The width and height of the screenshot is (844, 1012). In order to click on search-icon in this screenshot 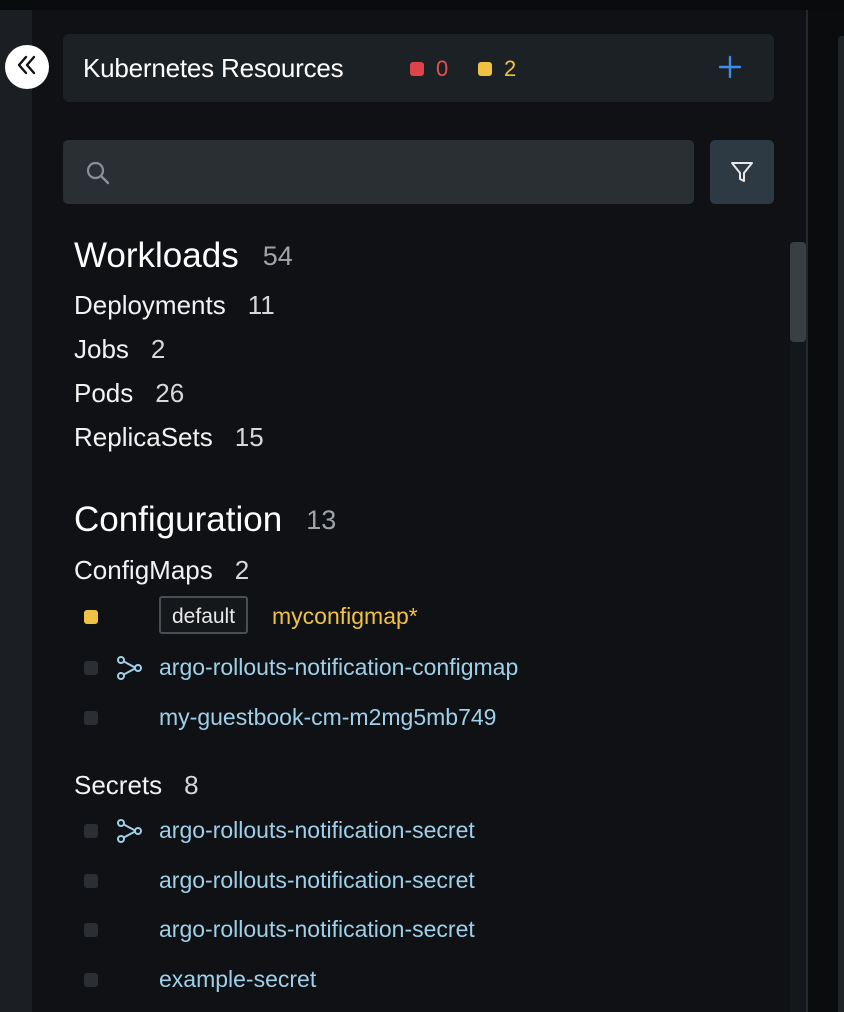, I will do `click(98, 175)`.